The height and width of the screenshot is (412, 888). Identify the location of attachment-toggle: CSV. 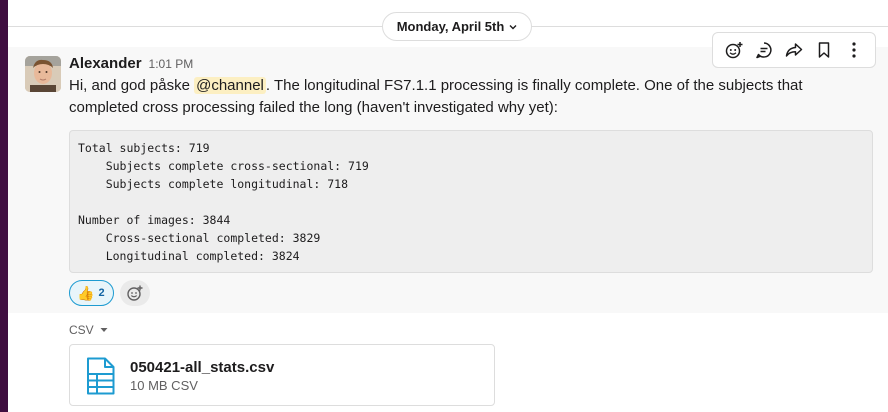
(88, 330).